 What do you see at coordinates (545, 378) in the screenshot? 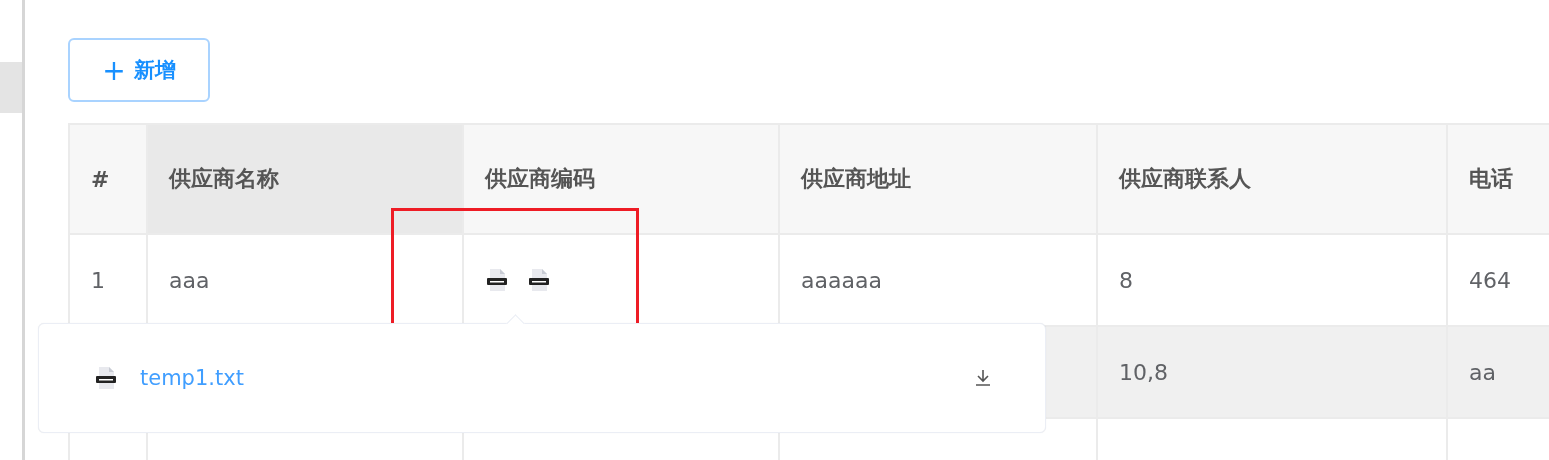
I see `file-link: temp1.txt` at bounding box center [545, 378].